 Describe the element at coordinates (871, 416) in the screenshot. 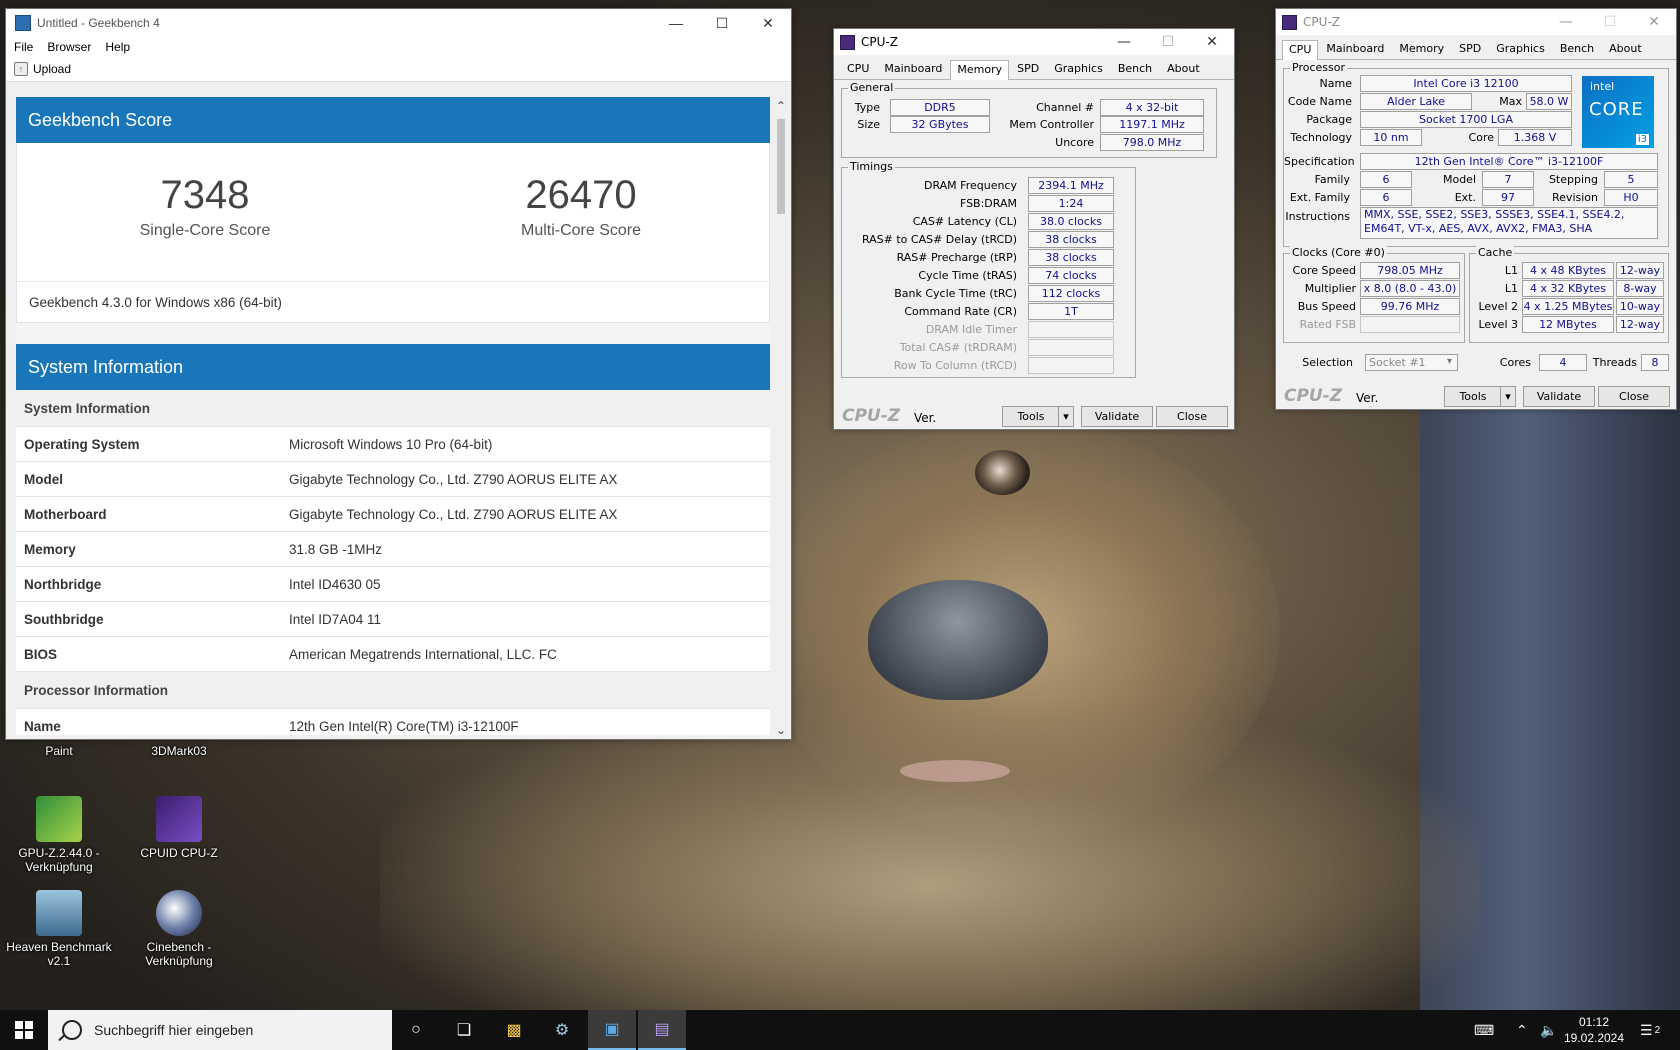

I see `cpuz-logo: CPU-Z` at that location.